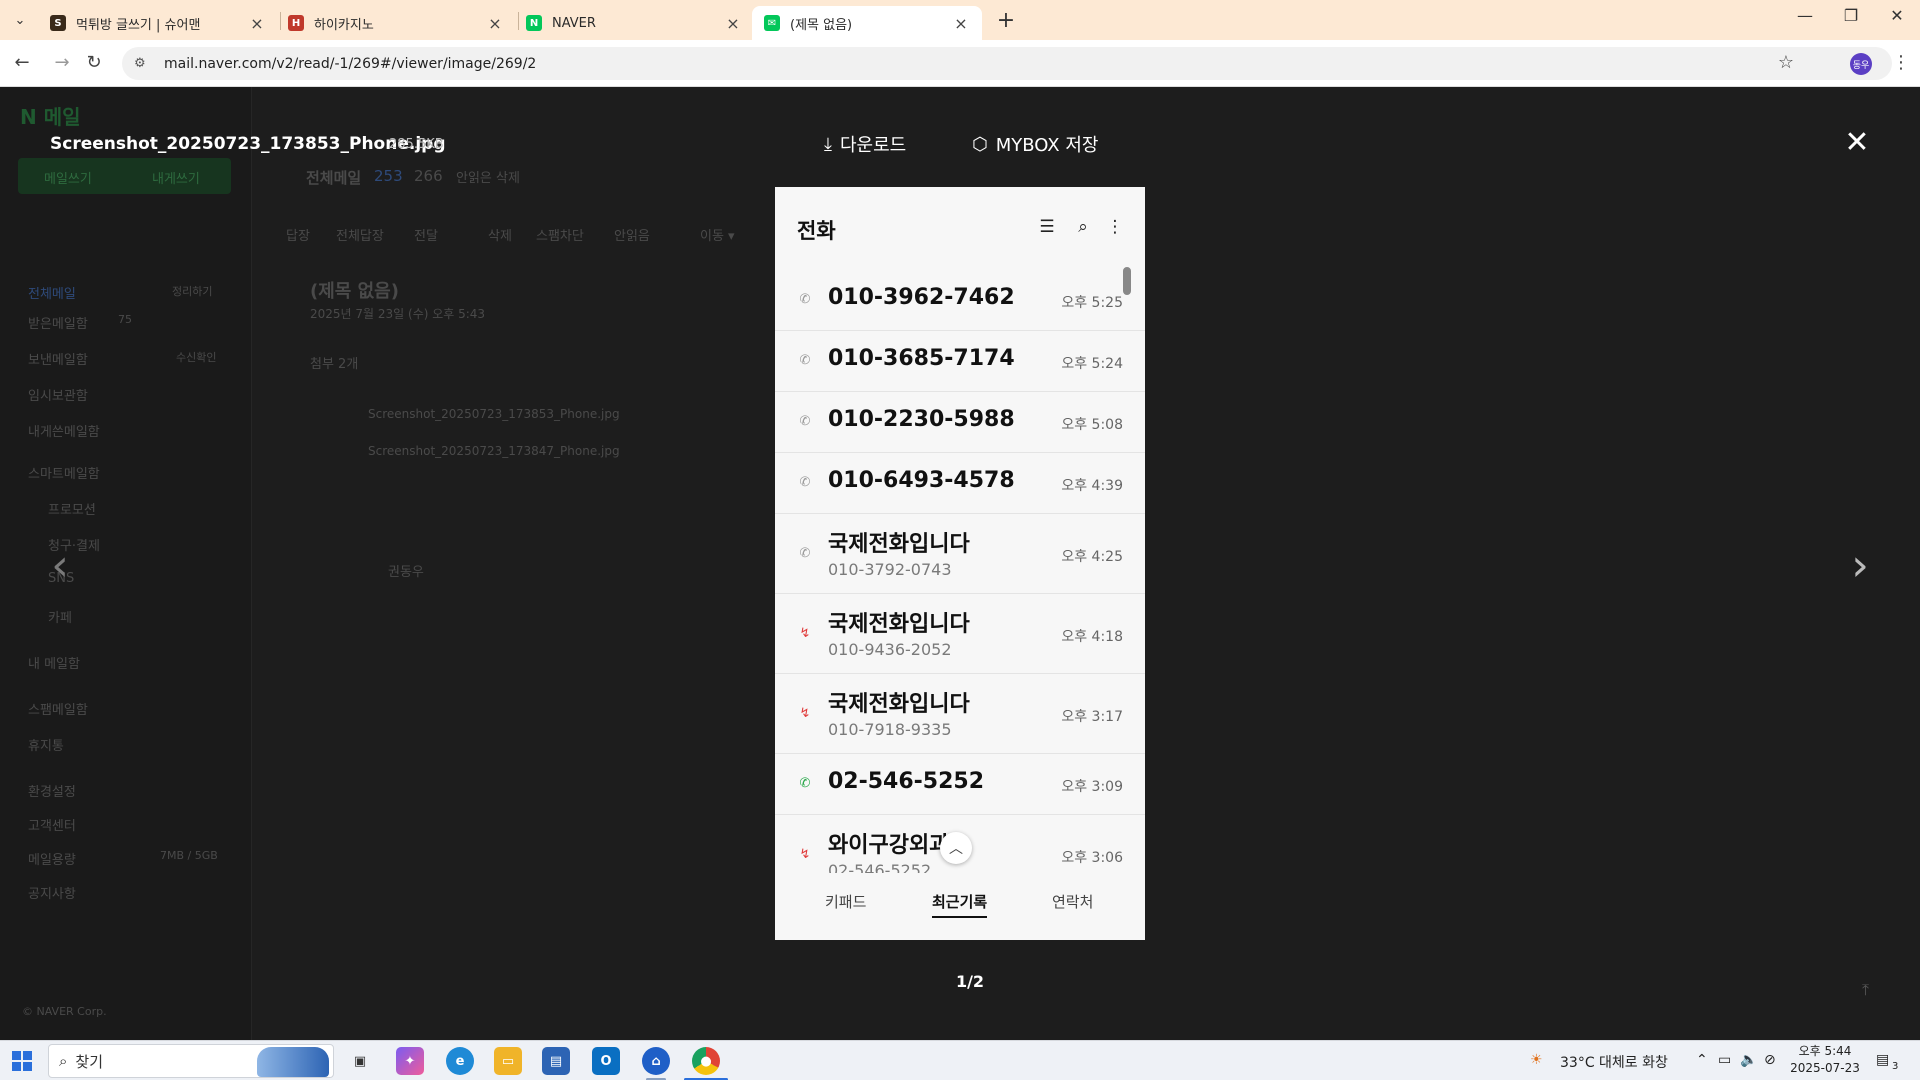  What do you see at coordinates (62, 62) in the screenshot?
I see `forward-arrow-icon: →` at bounding box center [62, 62].